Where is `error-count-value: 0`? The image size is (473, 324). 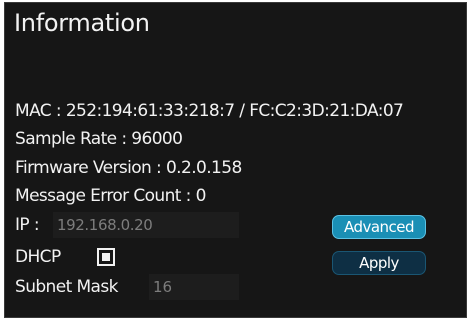
error-count-value: 0 is located at coordinates (201, 196).